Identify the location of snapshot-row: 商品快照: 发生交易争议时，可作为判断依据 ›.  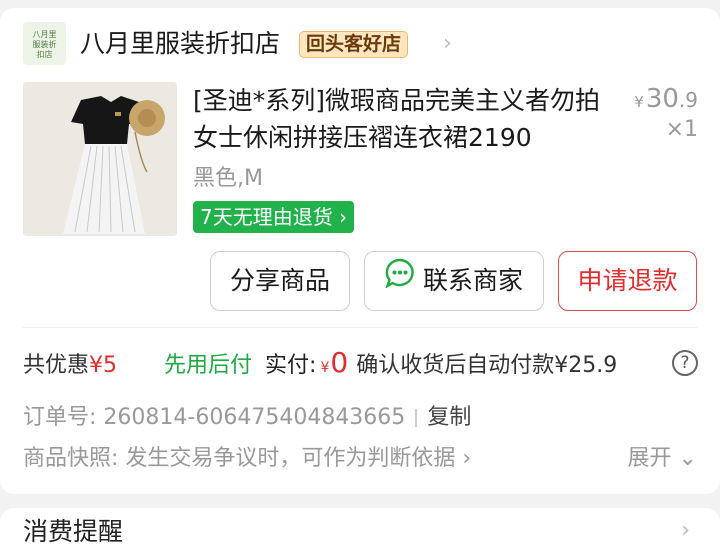
(247, 459).